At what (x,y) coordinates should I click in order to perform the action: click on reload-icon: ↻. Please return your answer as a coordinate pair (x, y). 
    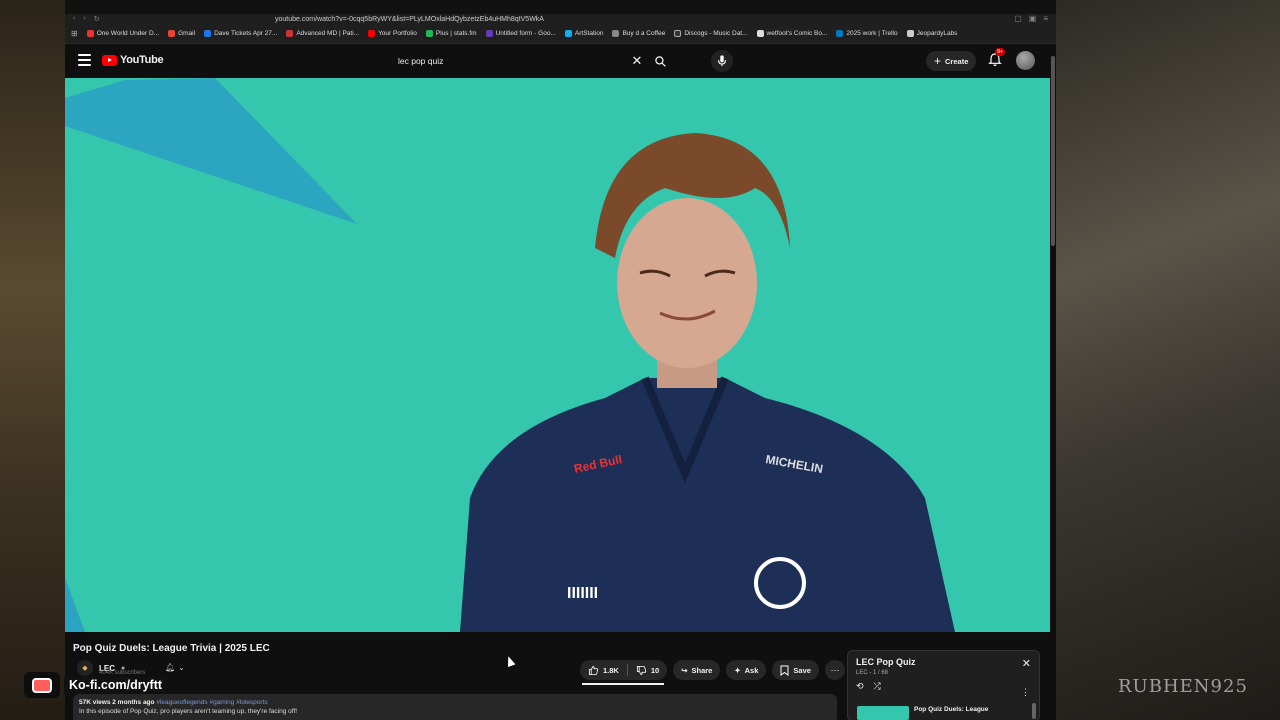
    Looking at the image, I should click on (97, 19).